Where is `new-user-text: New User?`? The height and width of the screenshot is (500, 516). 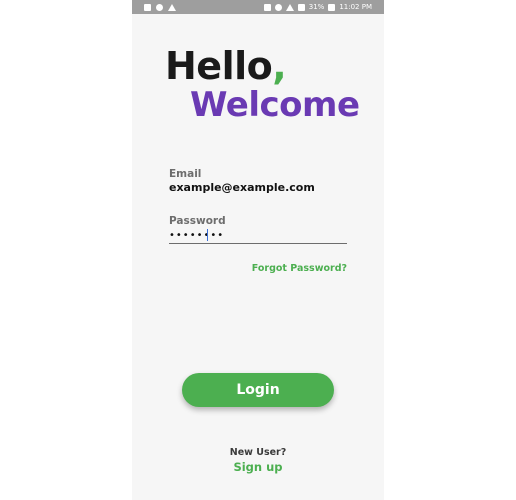 new-user-text: New User? is located at coordinates (258, 452).